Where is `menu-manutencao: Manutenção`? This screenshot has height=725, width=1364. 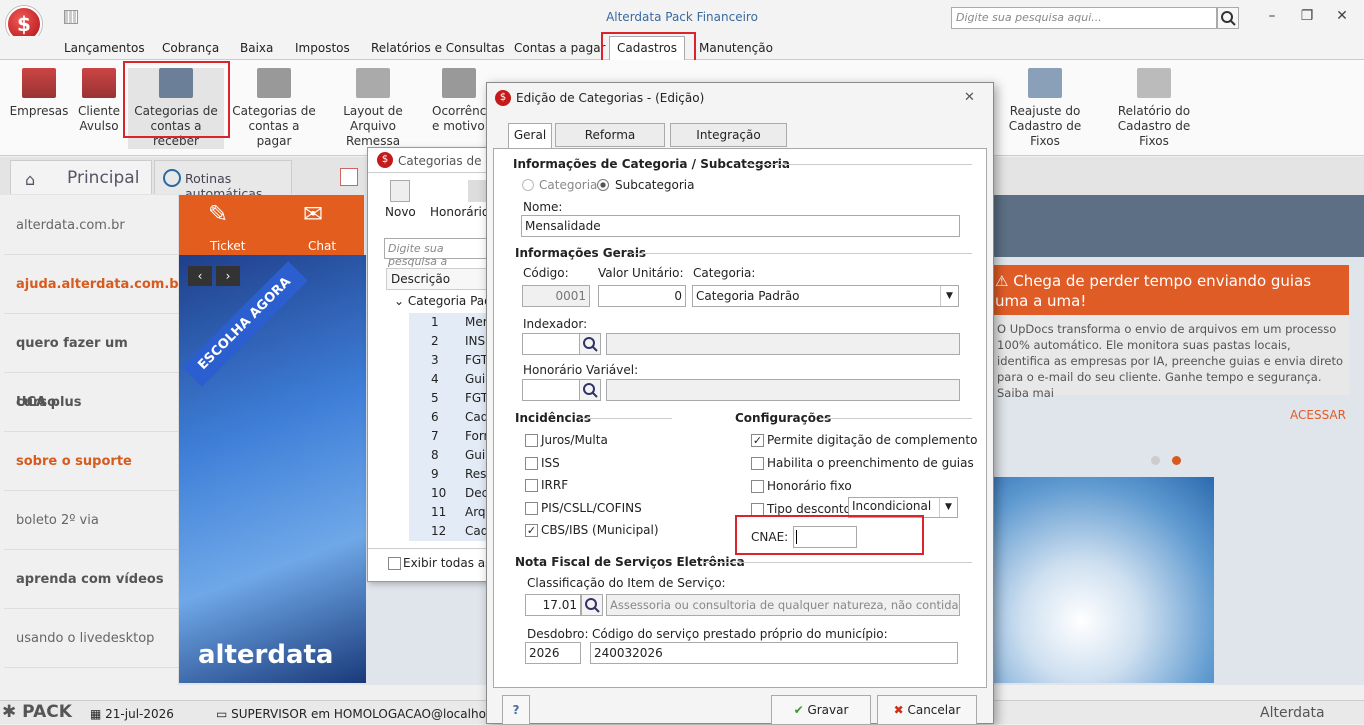 menu-manutencao: Manutenção is located at coordinates (736, 48).